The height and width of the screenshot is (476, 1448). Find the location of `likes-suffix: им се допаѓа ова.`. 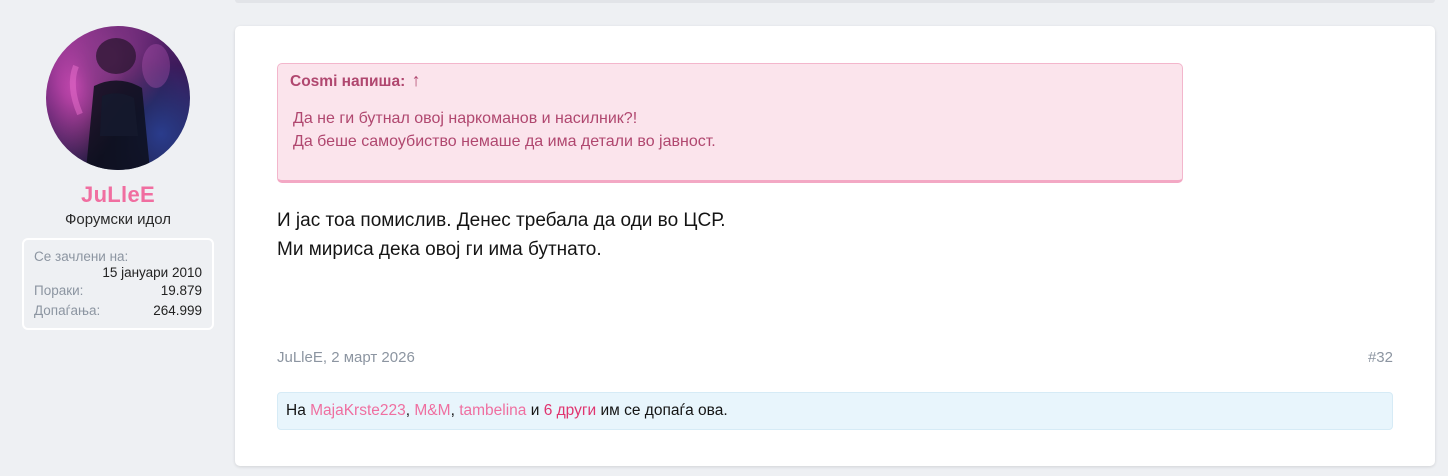

likes-suffix: им се допаѓа ова. is located at coordinates (662, 410).